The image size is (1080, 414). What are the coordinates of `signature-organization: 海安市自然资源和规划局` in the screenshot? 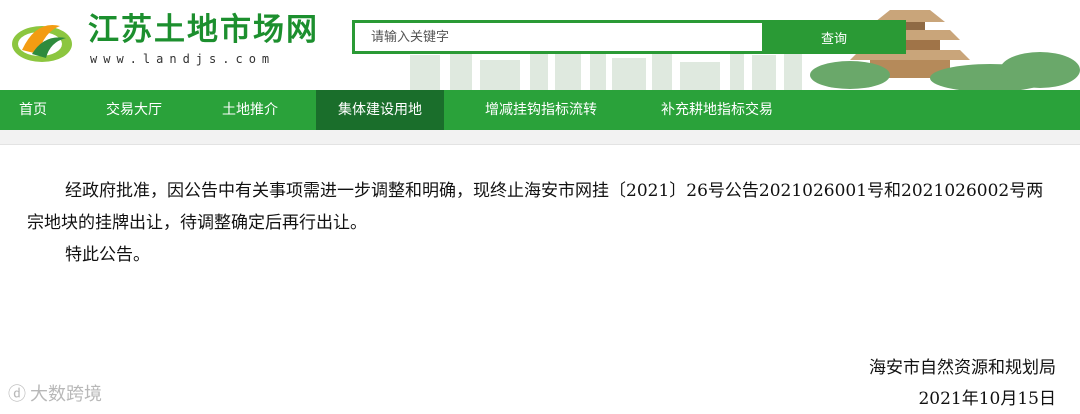 It's located at (962, 368).